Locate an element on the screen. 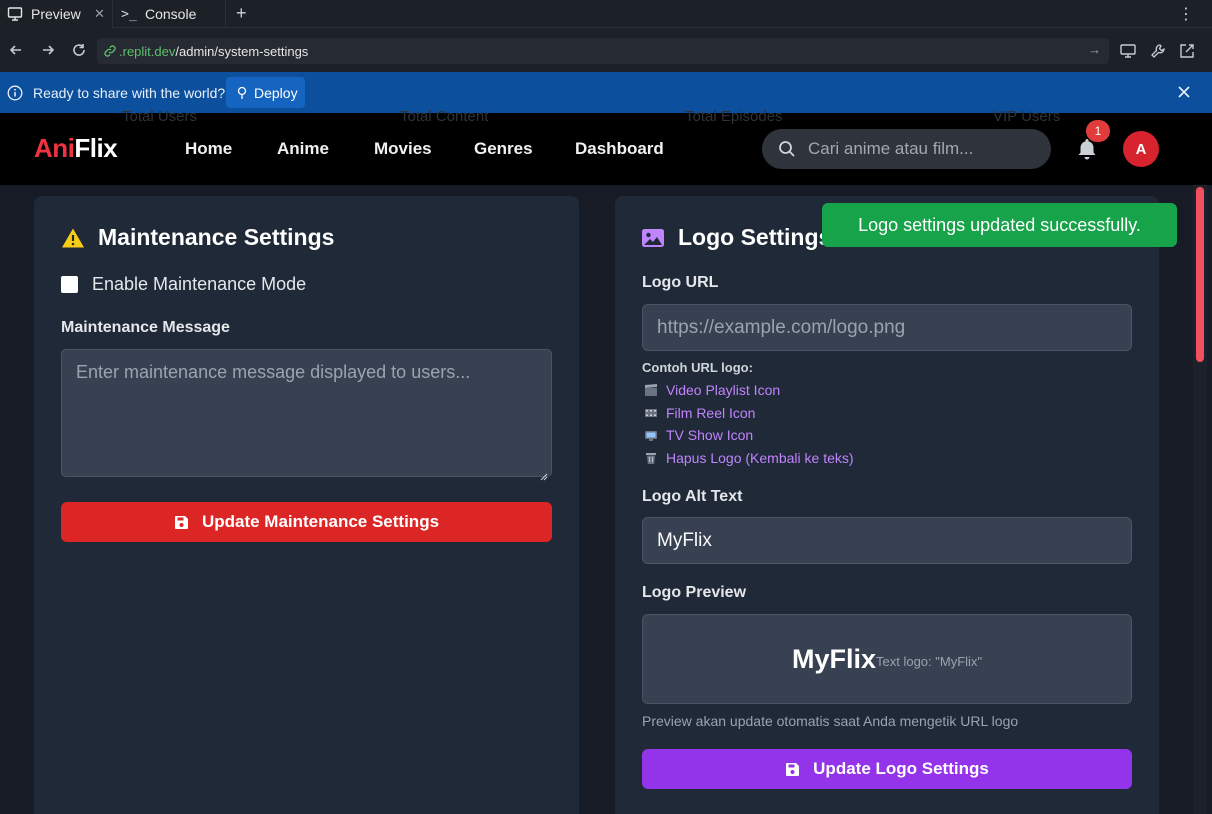 The height and width of the screenshot is (814, 1212). maintenance-mode-toggle: Enable Maintenance Mode is located at coordinates (183, 284).